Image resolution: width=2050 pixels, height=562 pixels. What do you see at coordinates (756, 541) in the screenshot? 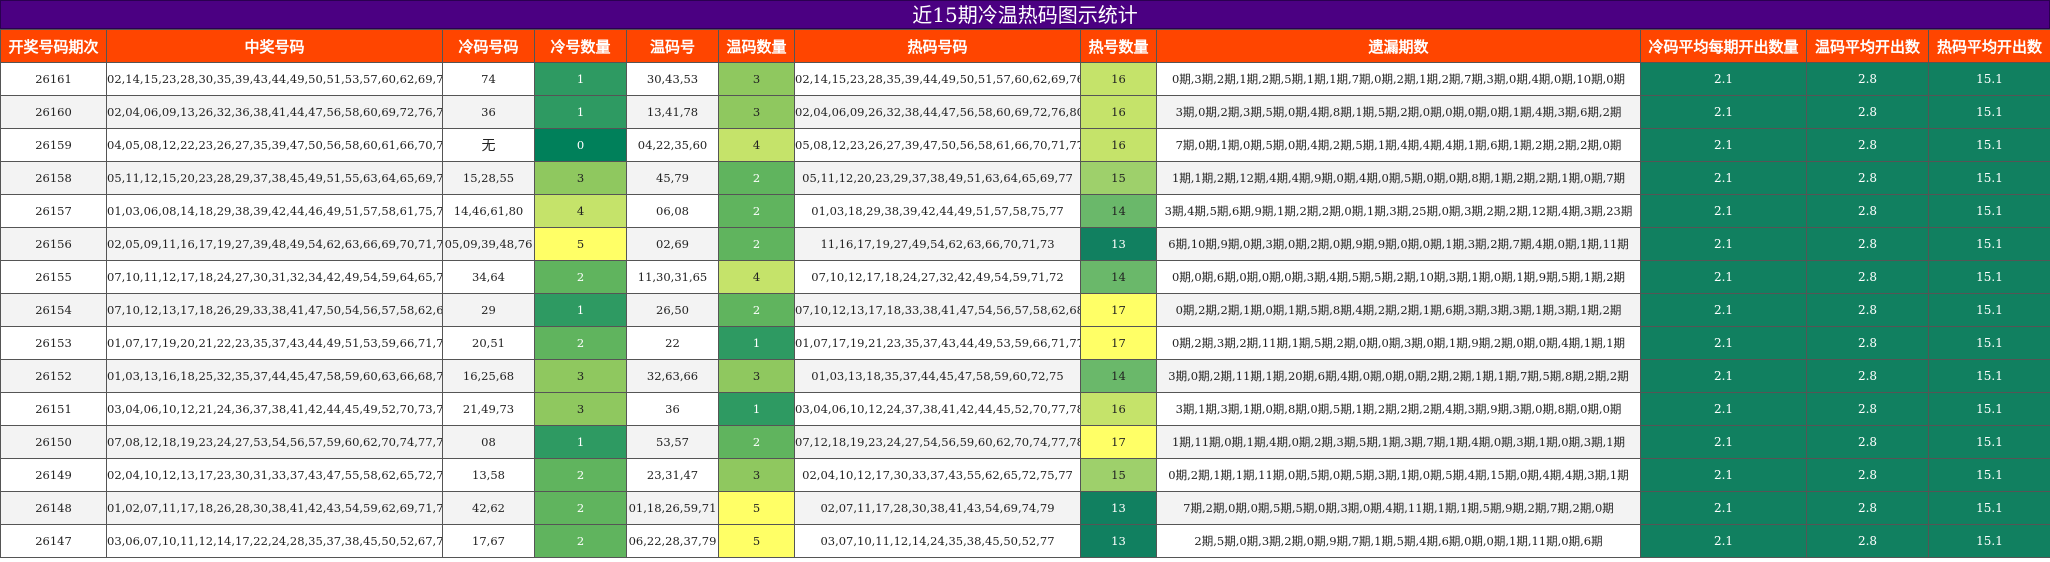
I see `warm-count-cell: 5` at bounding box center [756, 541].